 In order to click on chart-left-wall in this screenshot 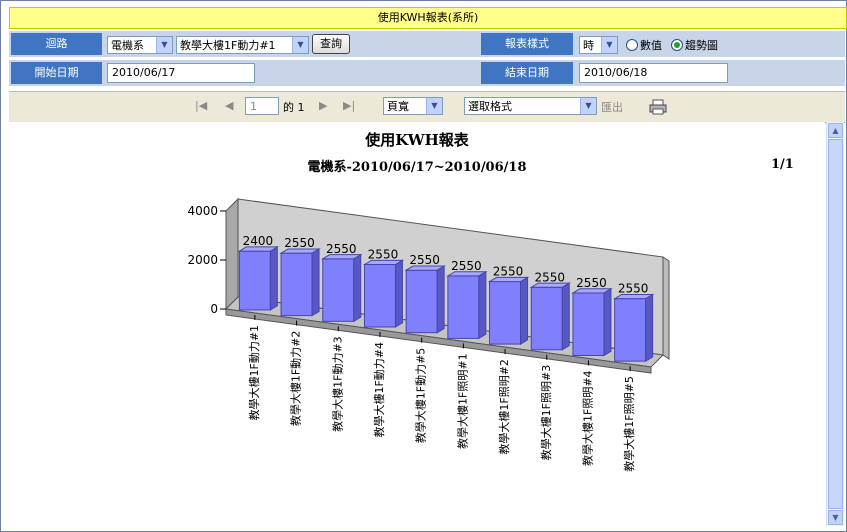, I will do `click(232, 254)`.